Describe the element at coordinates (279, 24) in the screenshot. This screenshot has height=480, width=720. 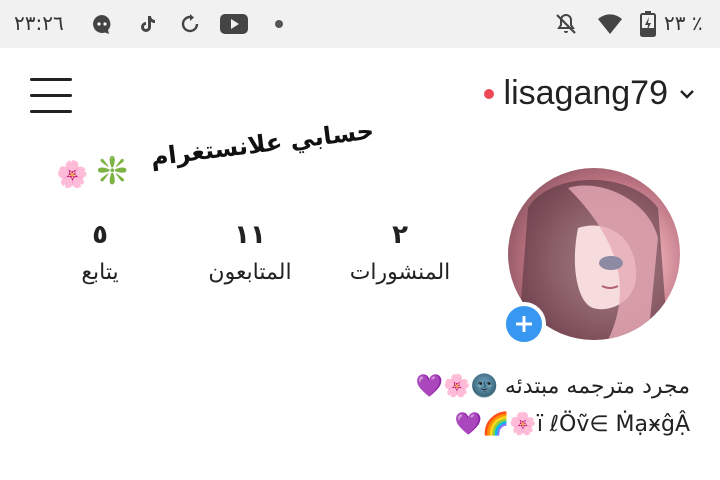
I see `dot-icon` at that location.